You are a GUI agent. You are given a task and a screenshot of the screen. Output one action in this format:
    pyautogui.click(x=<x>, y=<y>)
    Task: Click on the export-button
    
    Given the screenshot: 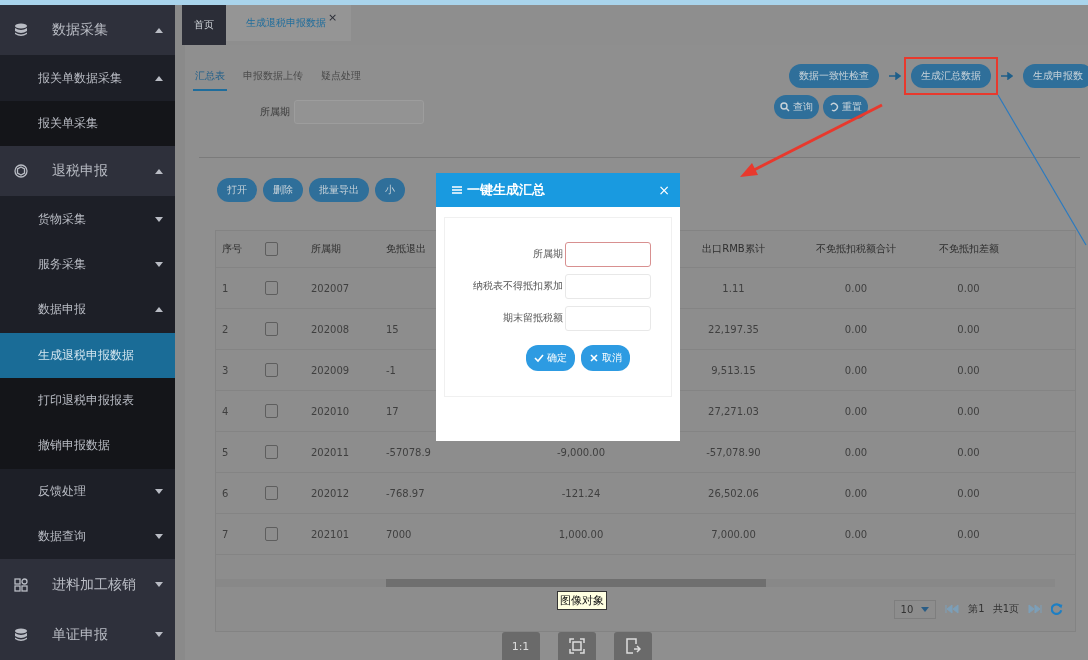 What is the action you would take?
    pyautogui.click(x=632, y=646)
    